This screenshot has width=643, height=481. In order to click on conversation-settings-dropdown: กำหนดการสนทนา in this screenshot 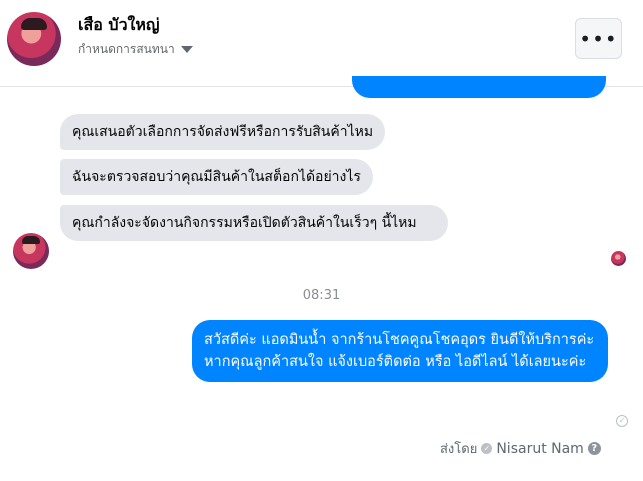, I will do `click(135, 49)`.